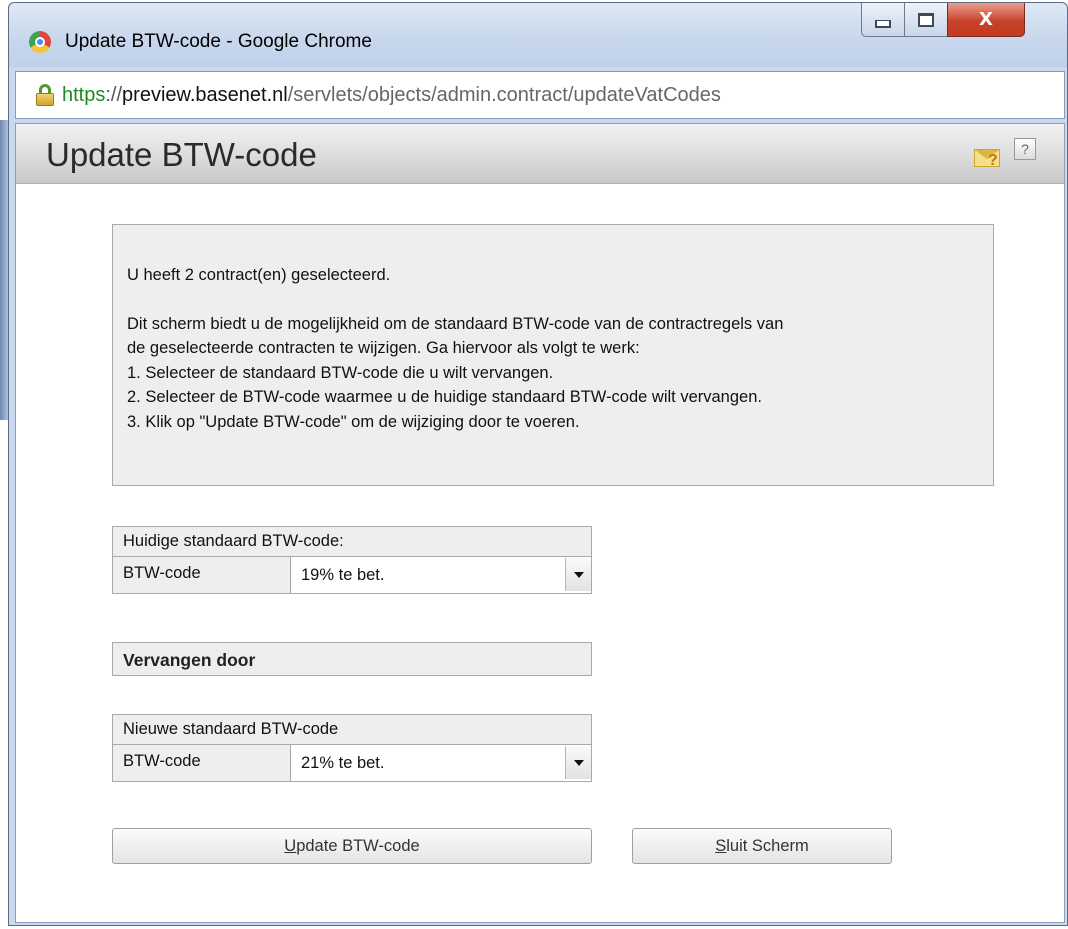 The width and height of the screenshot is (1068, 929). Describe the element at coordinates (721, 846) in the screenshot. I see `close-mnemonic: S` at that location.